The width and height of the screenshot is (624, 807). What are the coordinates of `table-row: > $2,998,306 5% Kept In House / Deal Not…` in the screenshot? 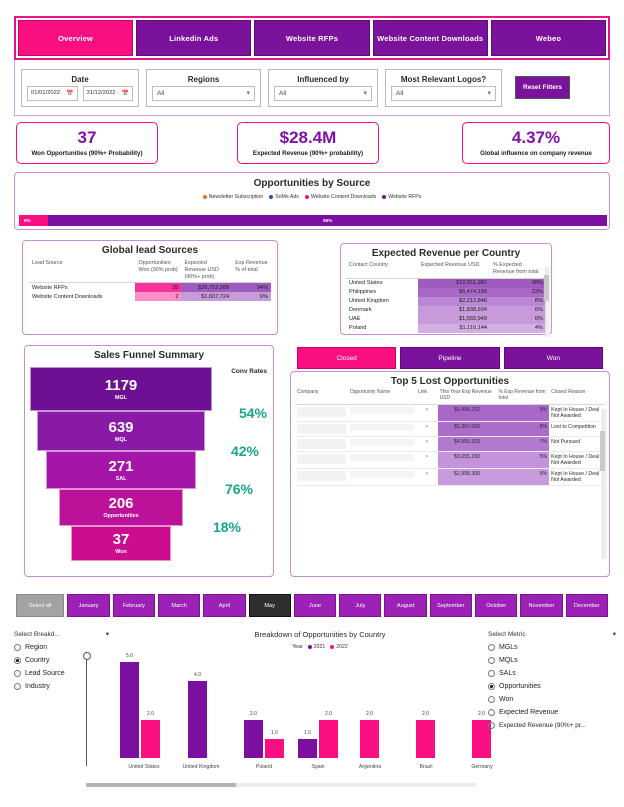 It's located at (450, 477).